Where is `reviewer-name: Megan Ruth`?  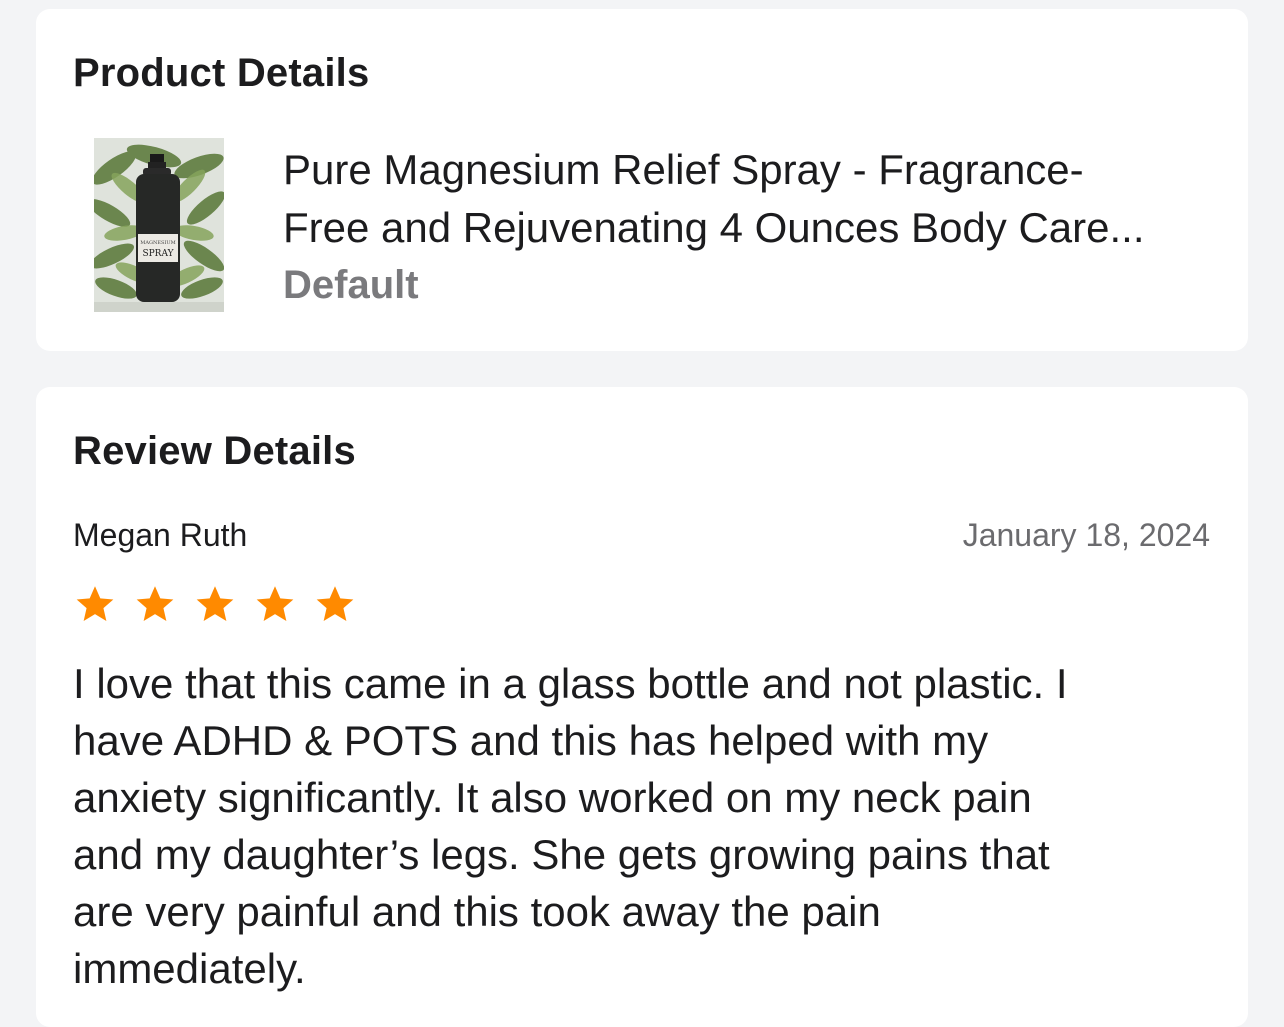
reviewer-name: Megan Ruth is located at coordinates (160, 535).